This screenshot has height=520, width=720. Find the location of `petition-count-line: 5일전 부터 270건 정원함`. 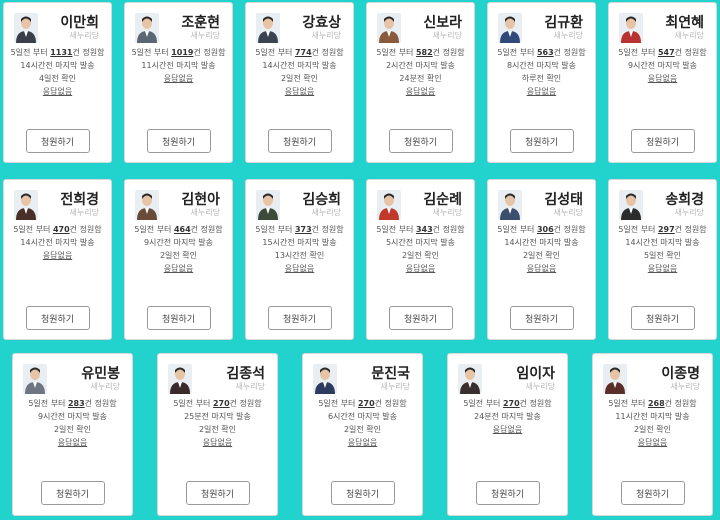

petition-count-line: 5일전 부터 270건 정원함 is located at coordinates (217, 403).